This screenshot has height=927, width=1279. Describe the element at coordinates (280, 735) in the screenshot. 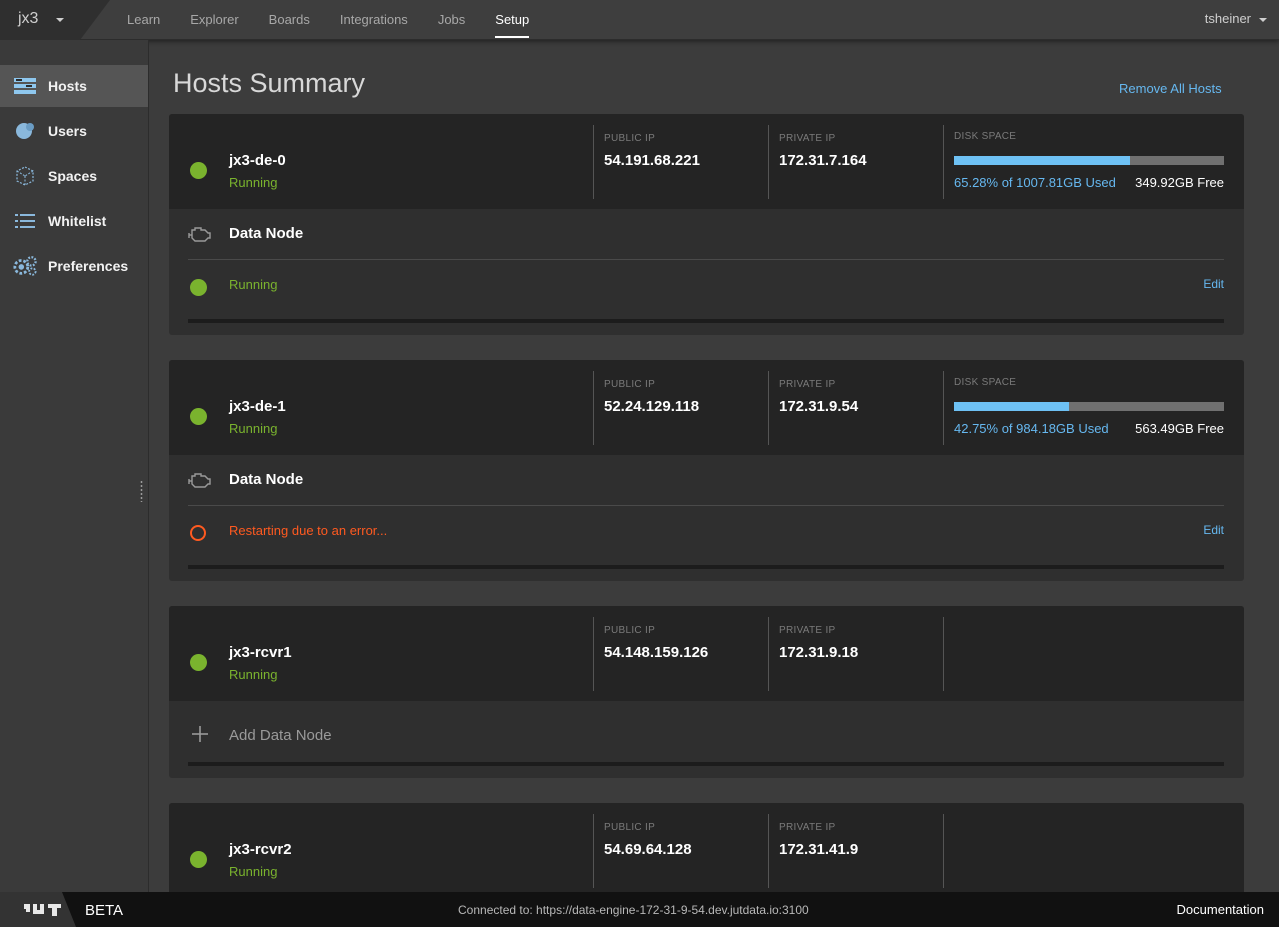

I see `add-data-node-button: Add Data Node` at that location.